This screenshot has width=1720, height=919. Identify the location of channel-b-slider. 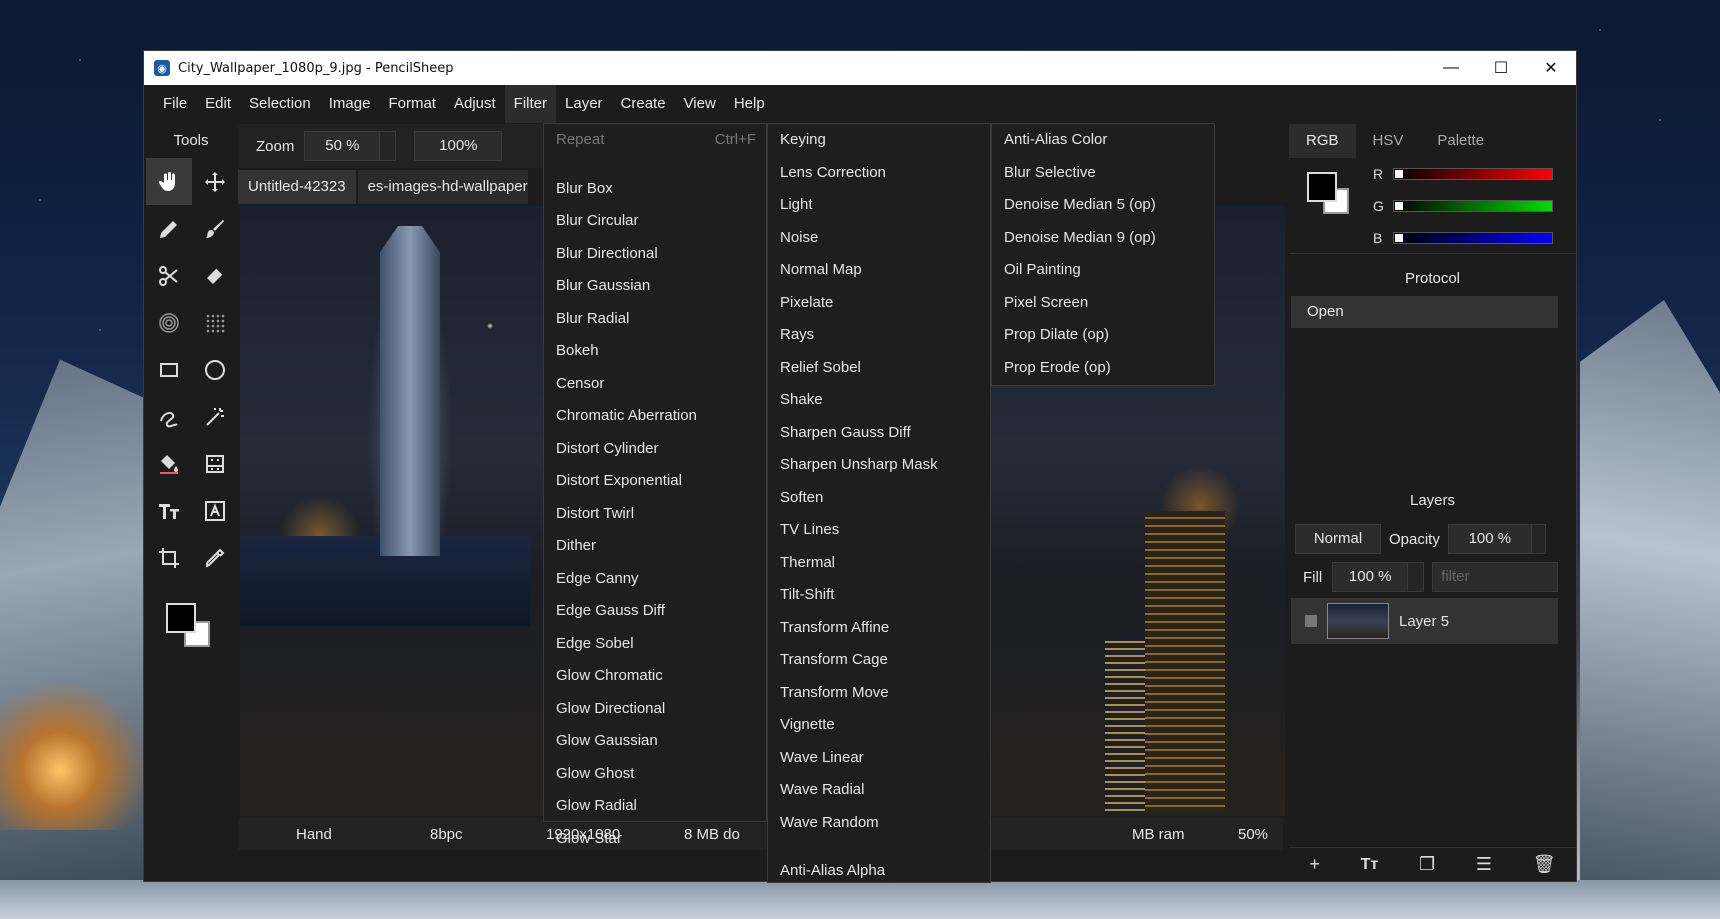
(1473, 238).